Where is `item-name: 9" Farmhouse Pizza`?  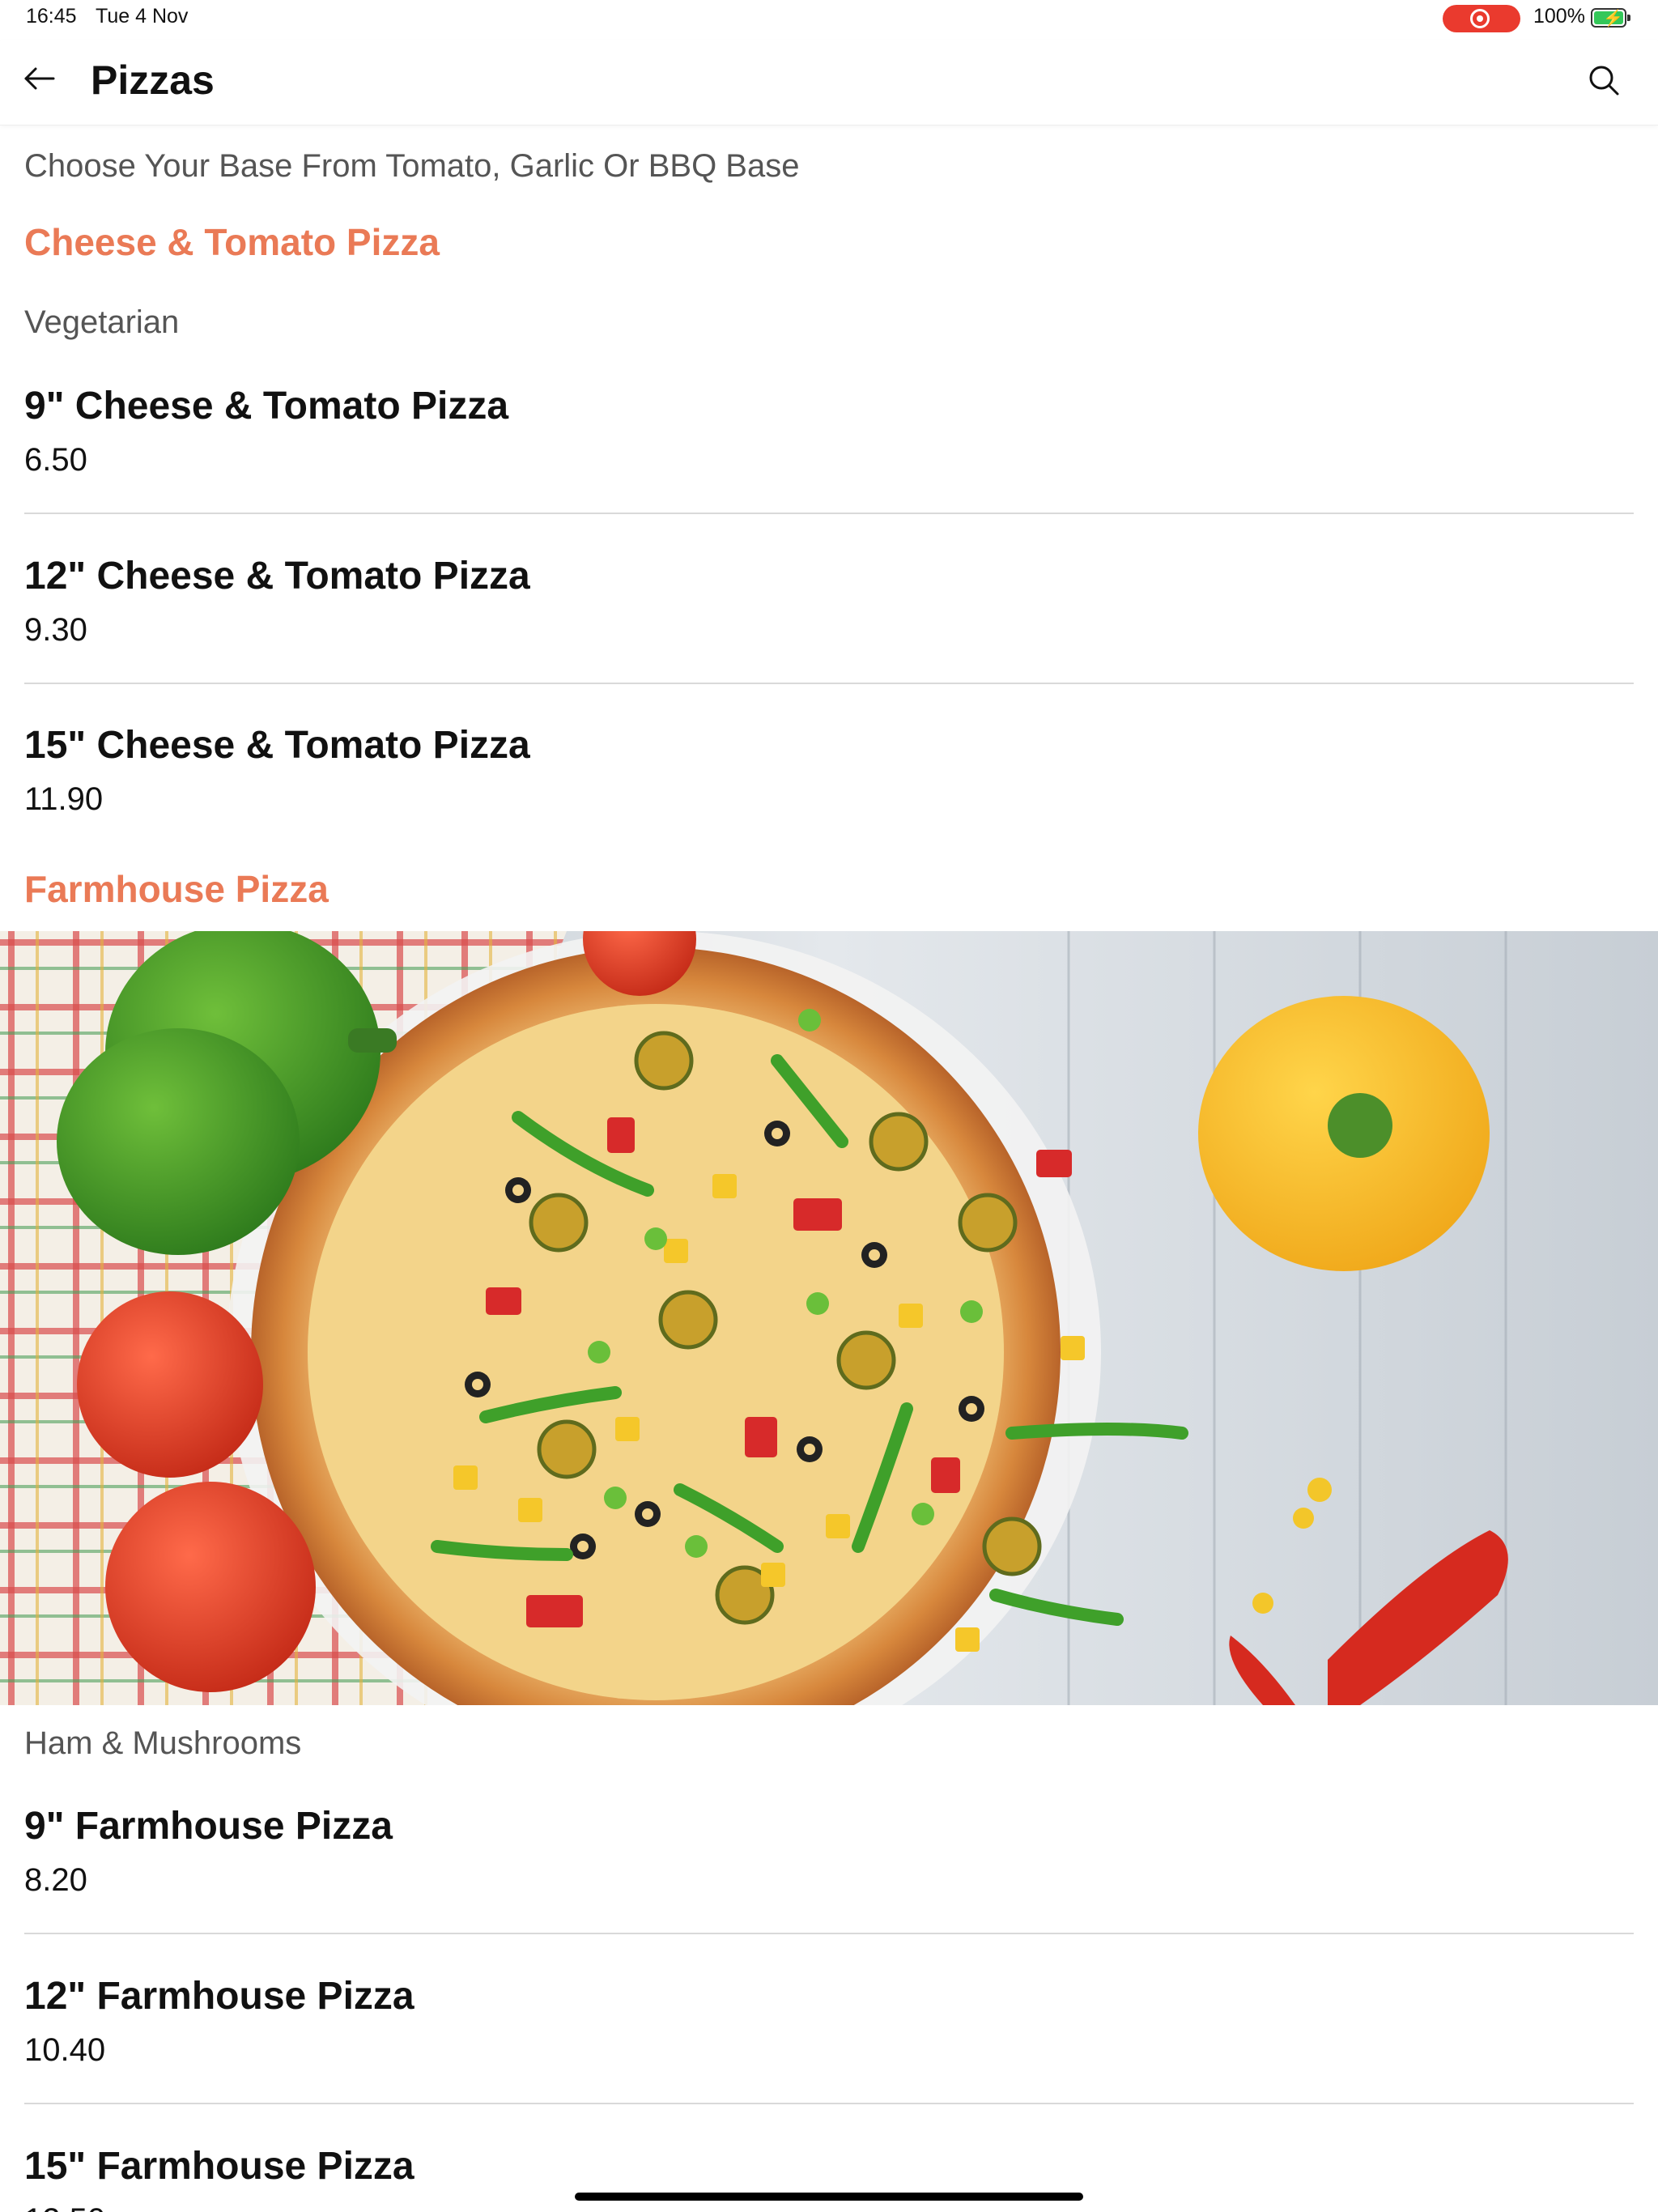
item-name: 9" Farmhouse Pizza is located at coordinates (208, 1827).